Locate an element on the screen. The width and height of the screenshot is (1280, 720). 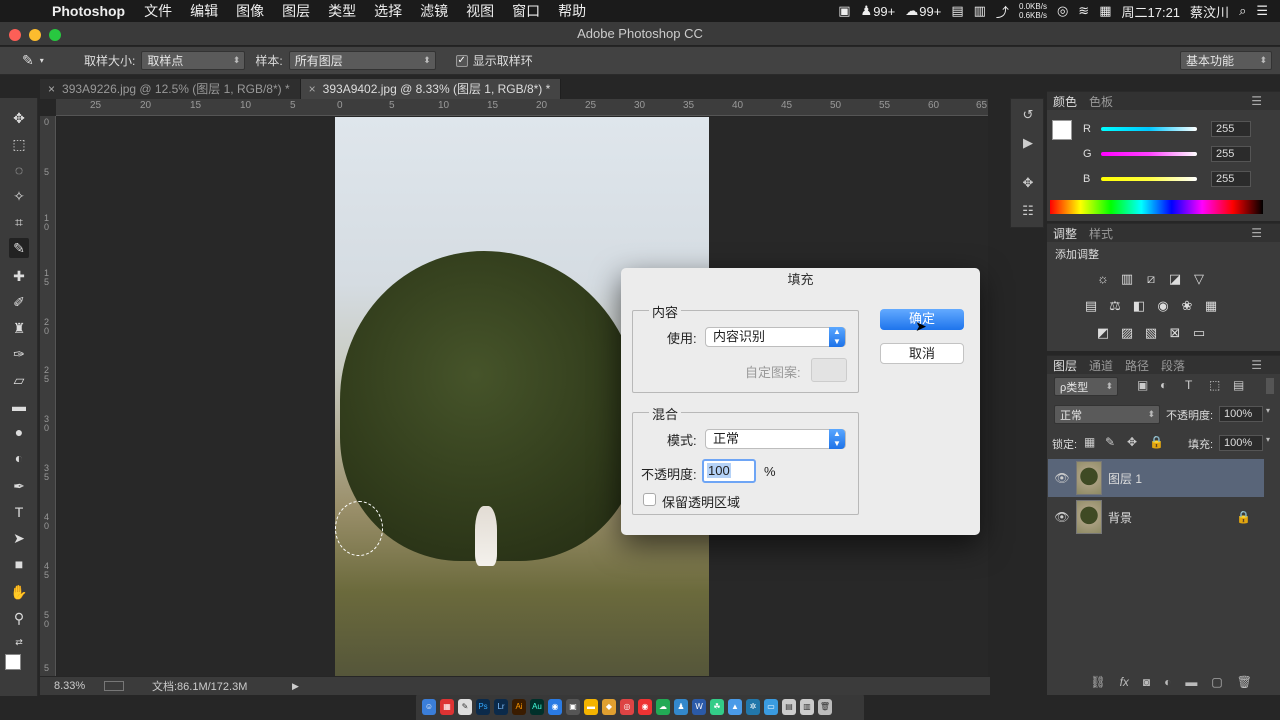
menu-filter: 滤镜 is located at coordinates (434, 11).